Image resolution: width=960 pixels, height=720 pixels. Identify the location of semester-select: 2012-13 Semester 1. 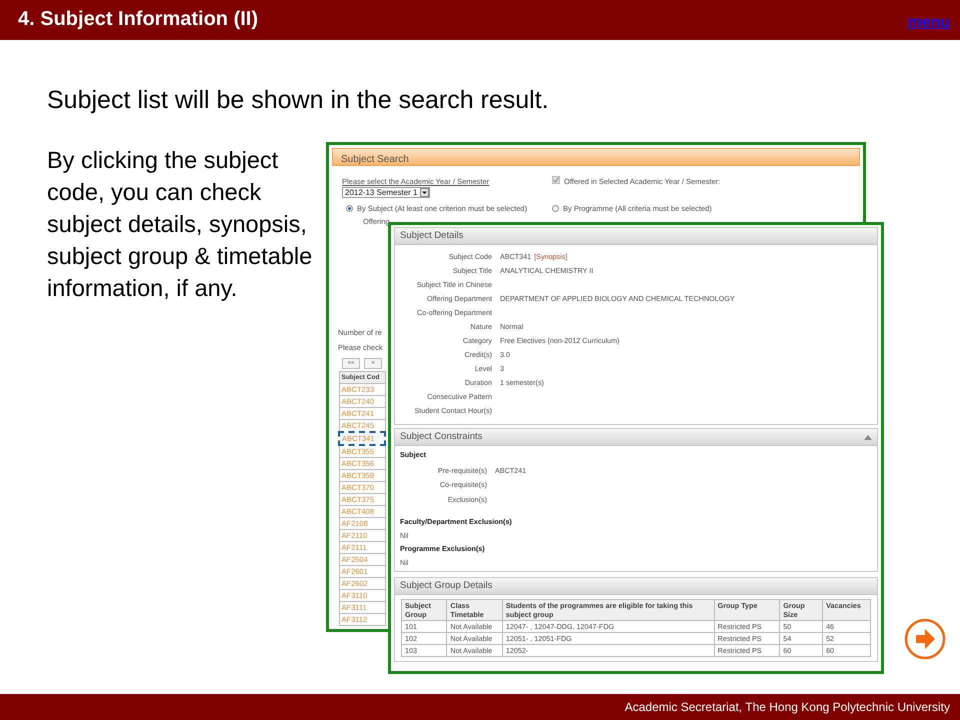
(386, 192).